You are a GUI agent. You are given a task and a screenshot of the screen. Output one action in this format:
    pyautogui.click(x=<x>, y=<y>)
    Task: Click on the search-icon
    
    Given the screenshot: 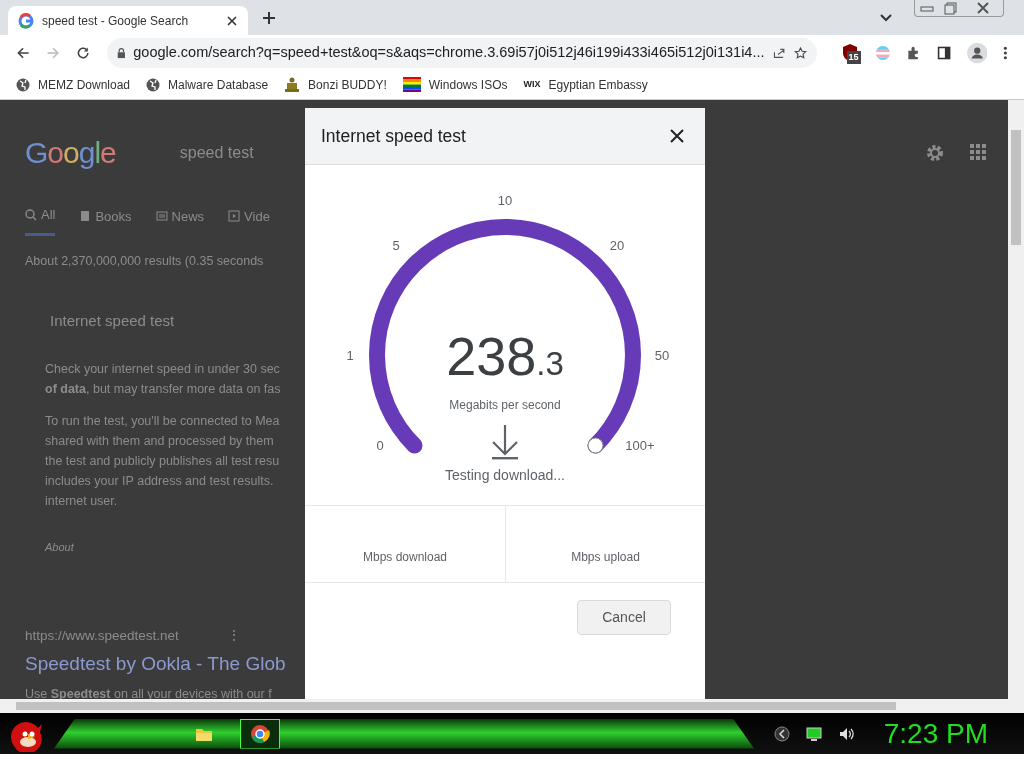 What is the action you would take?
    pyautogui.click(x=31, y=214)
    